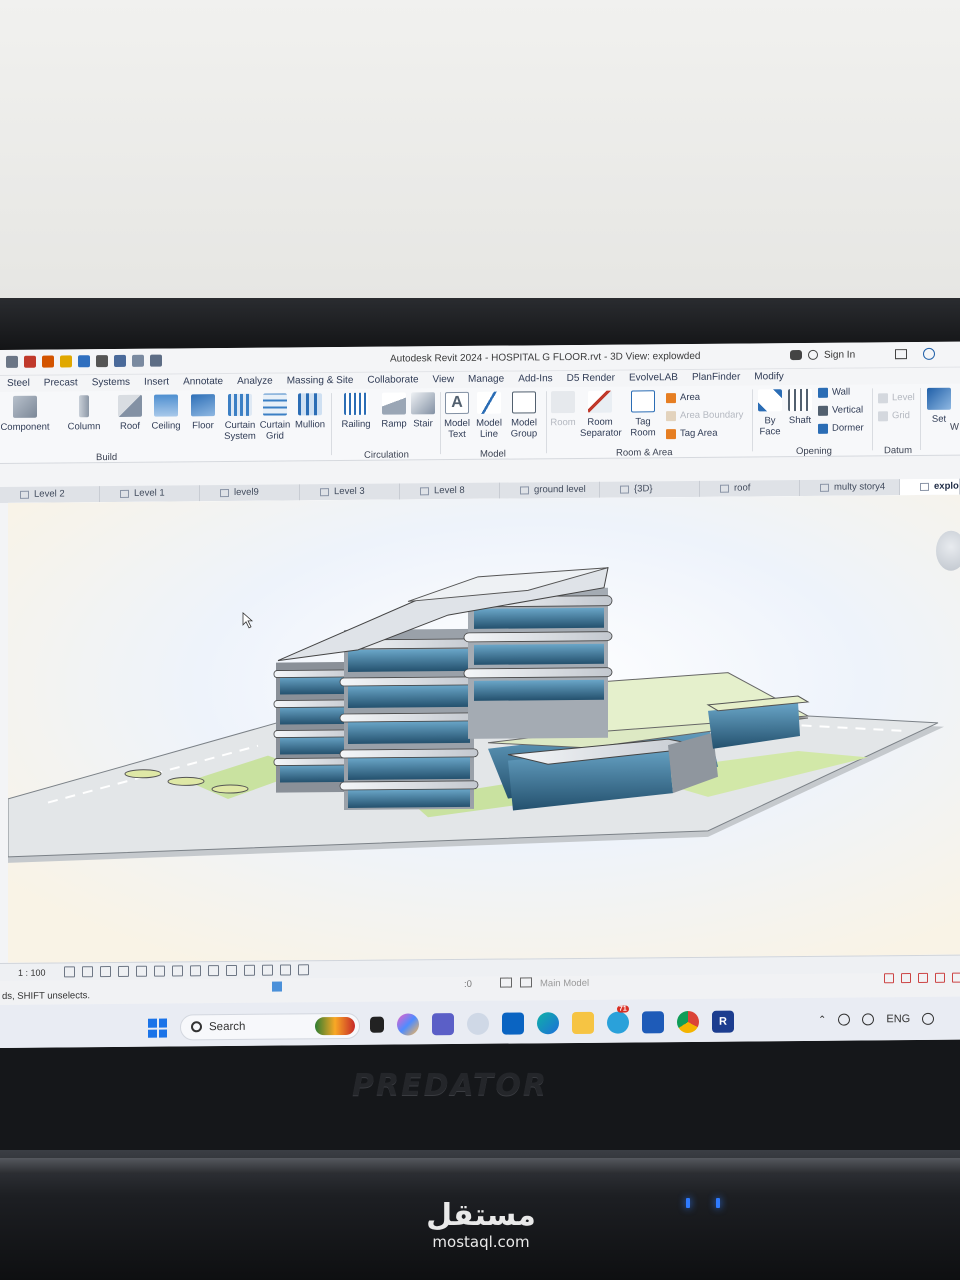 This screenshot has width=960, height=1280. What do you see at coordinates (275, 417) in the screenshot?
I see `curtain-grid-button: Curtain Grid` at bounding box center [275, 417].